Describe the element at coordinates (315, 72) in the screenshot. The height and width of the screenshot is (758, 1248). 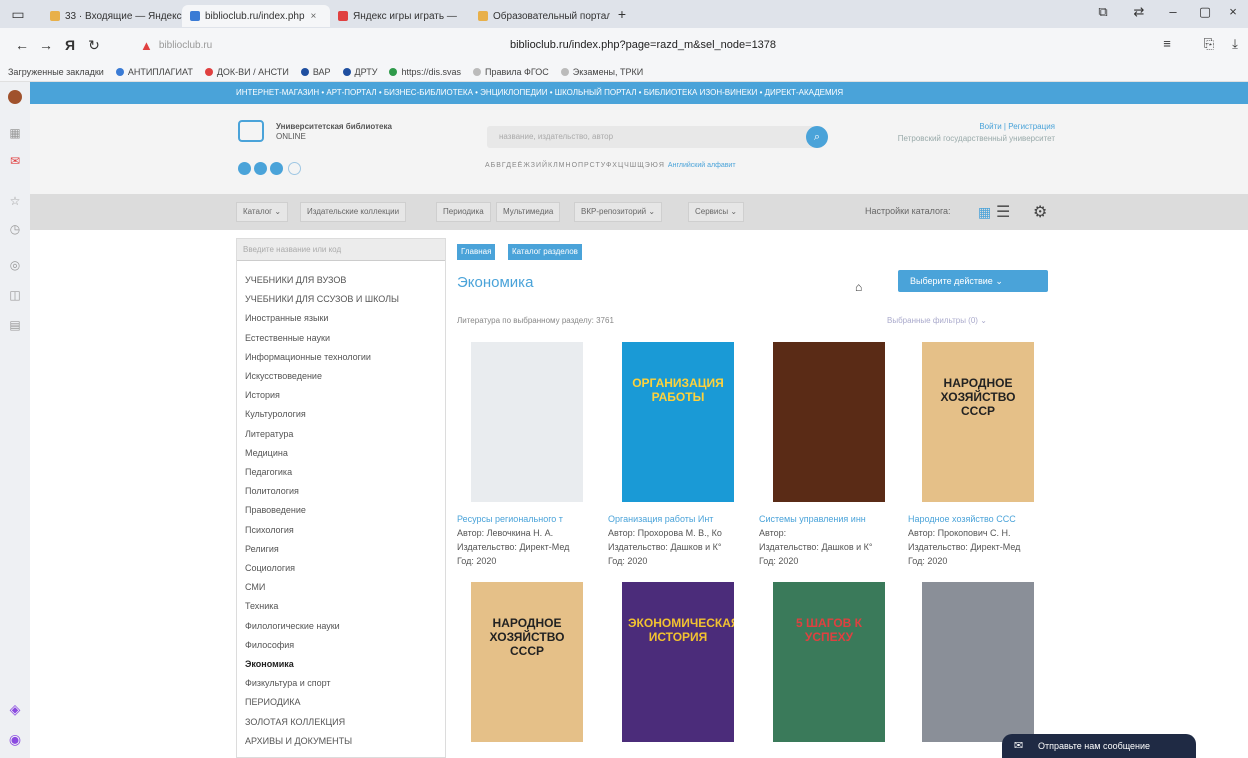
I see `bookmark-item: ВАР` at that location.